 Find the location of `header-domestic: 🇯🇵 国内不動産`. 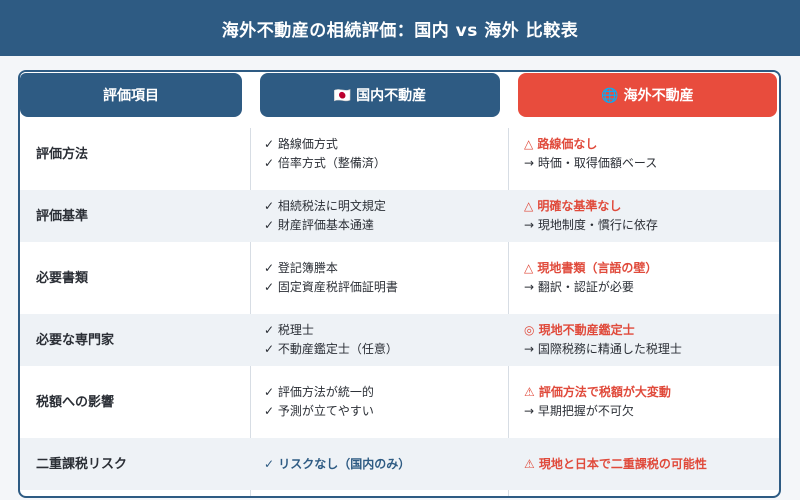

header-domestic: 🇯🇵 国内不動産 is located at coordinates (380, 95).